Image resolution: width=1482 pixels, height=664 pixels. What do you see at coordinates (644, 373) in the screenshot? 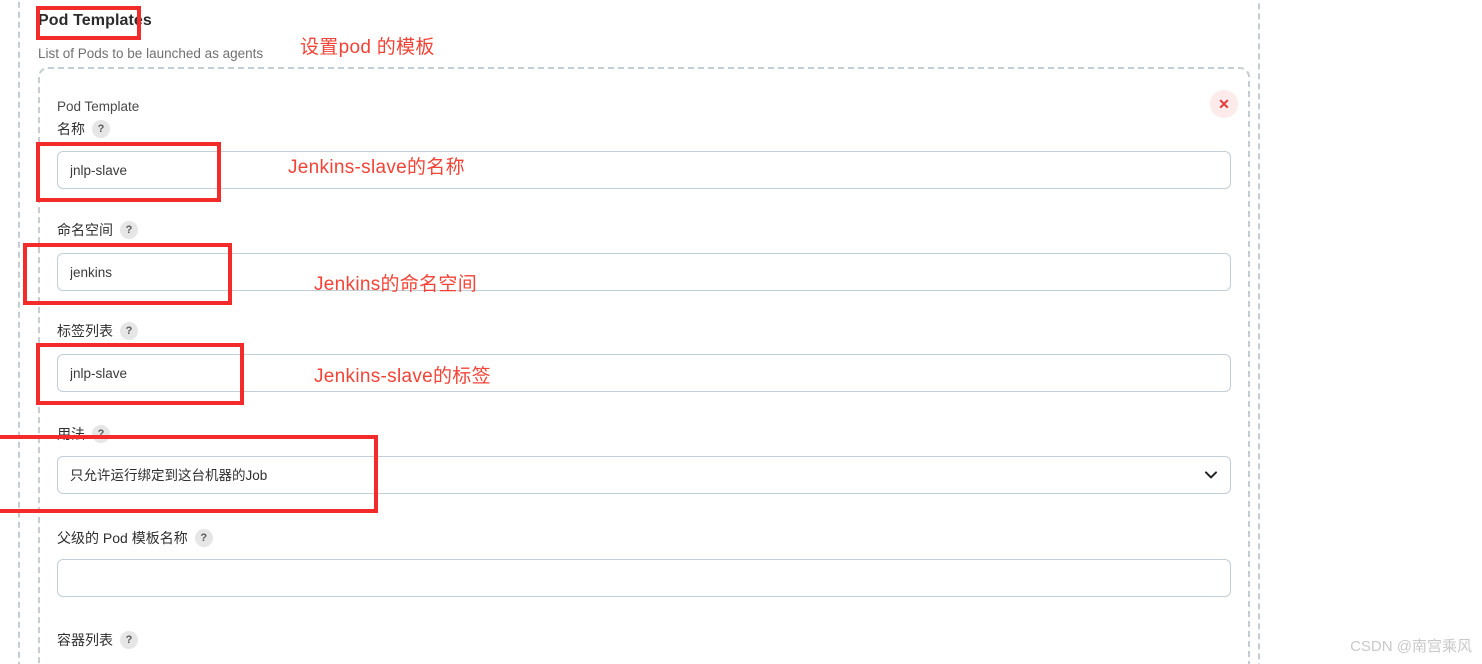
I see `labels-input` at bounding box center [644, 373].